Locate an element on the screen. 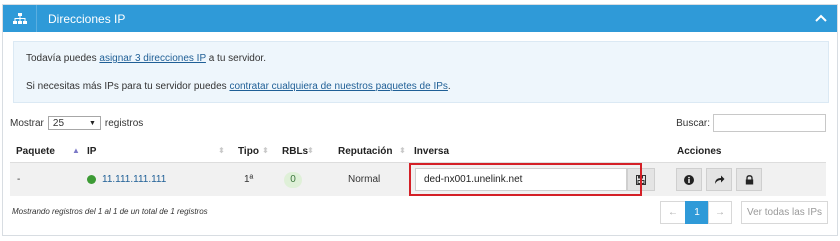 Image resolution: width=840 pixels, height=241 pixels. search-input is located at coordinates (769, 123).